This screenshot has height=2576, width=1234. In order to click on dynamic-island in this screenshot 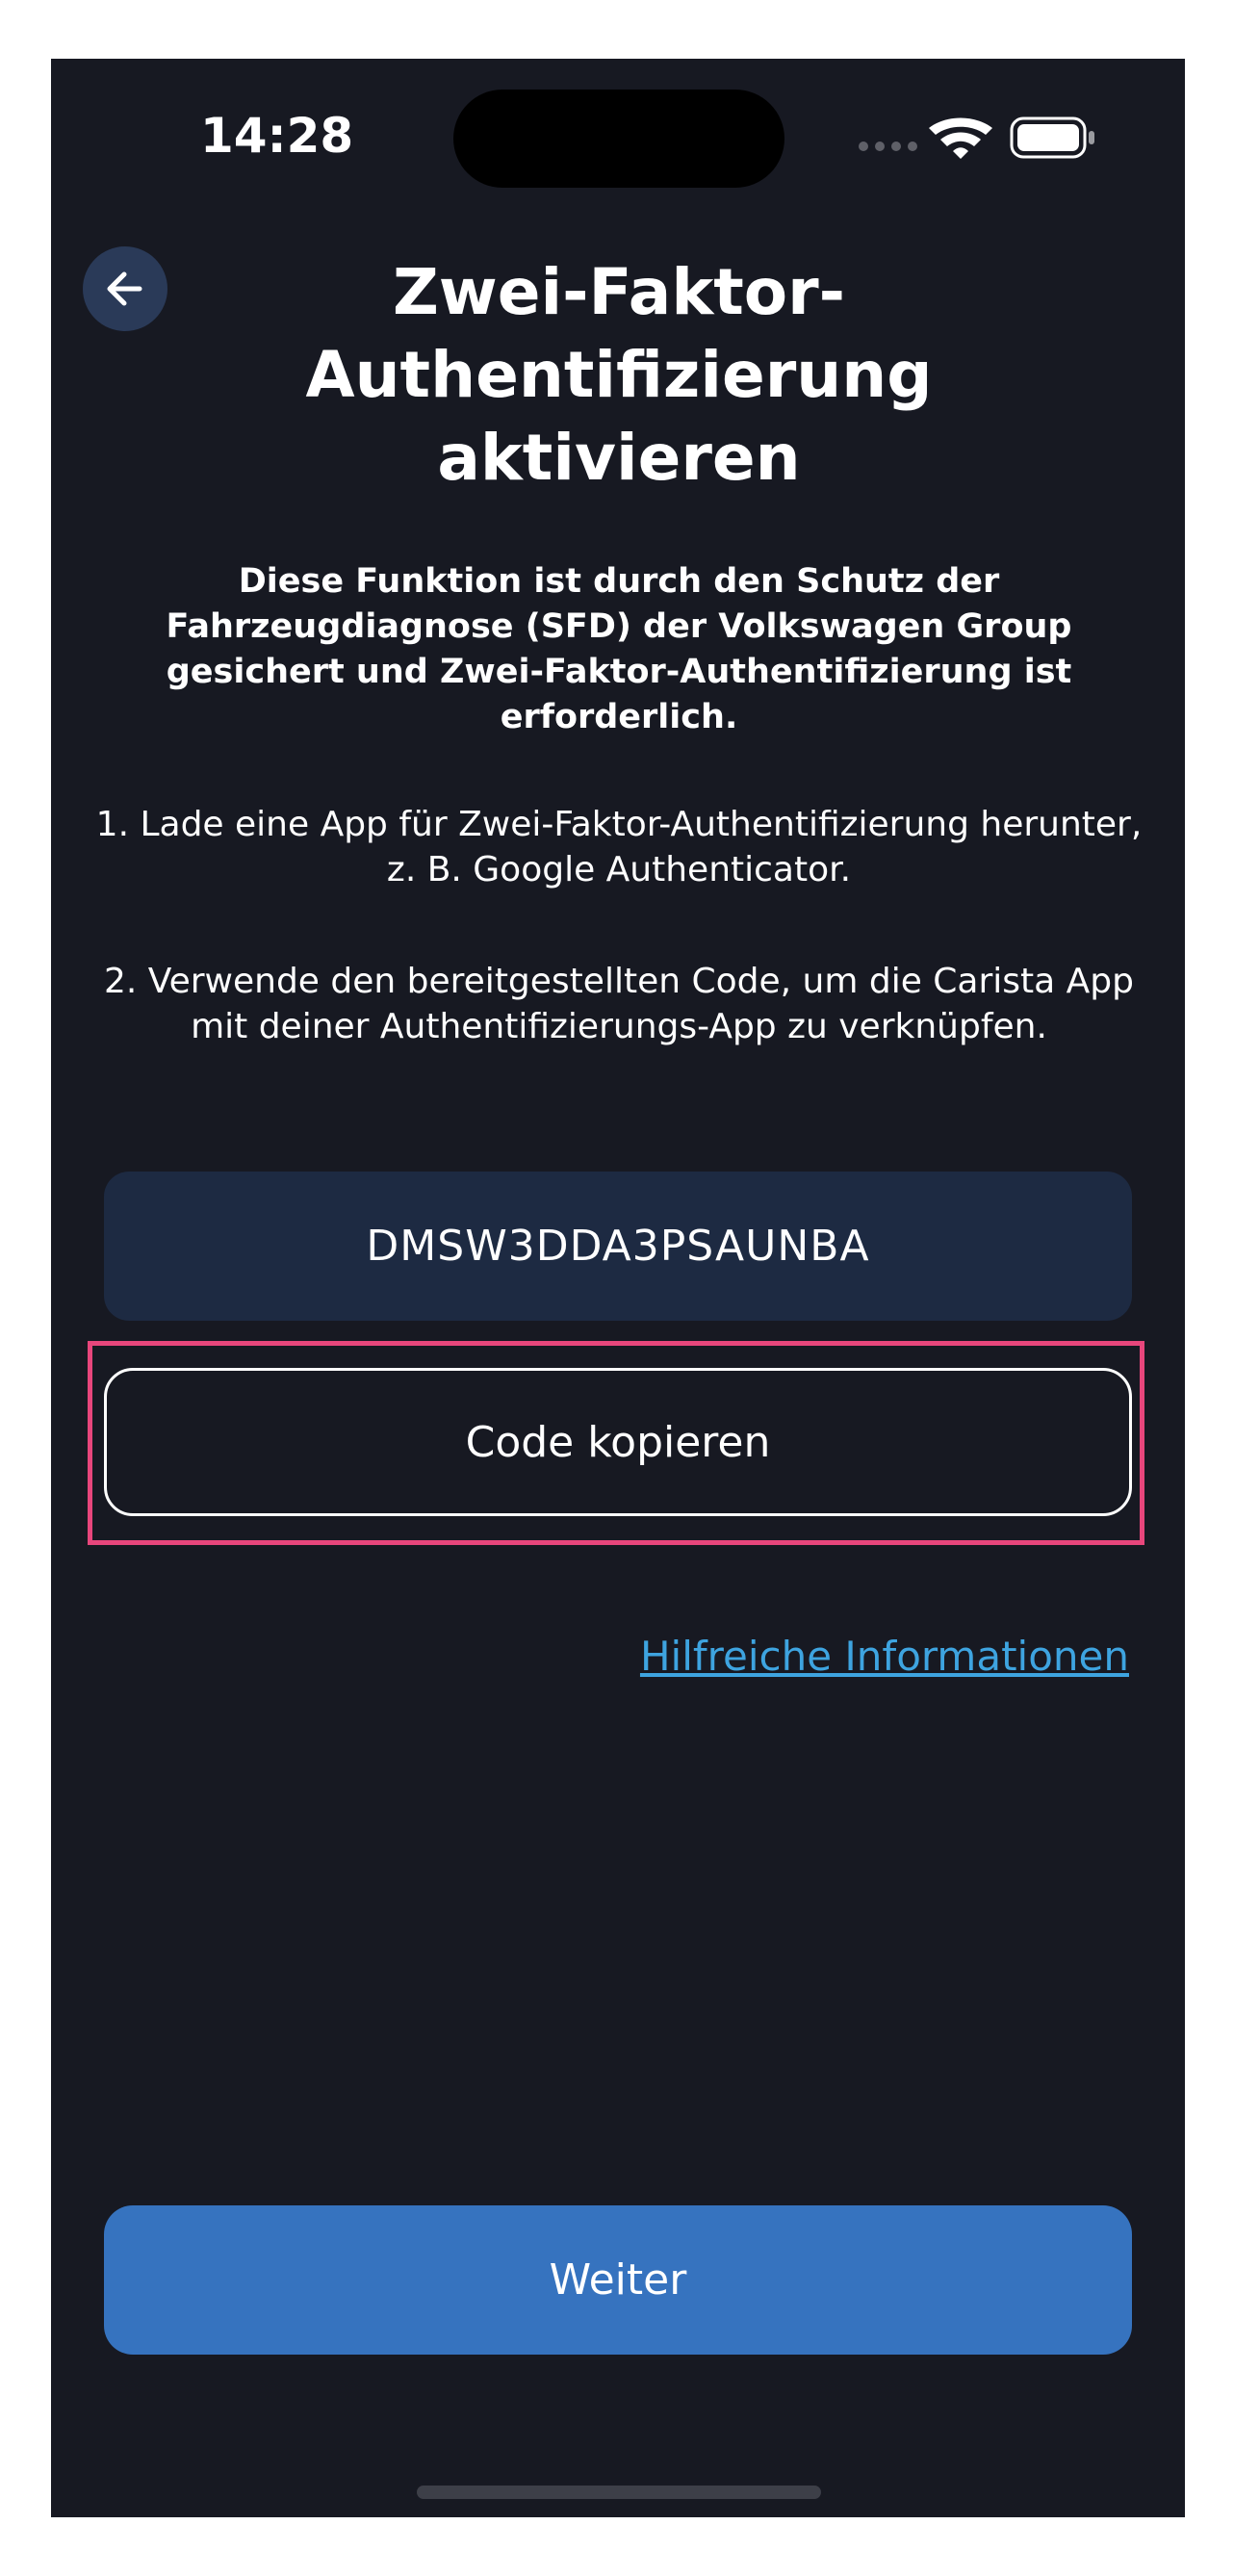, I will do `click(618, 139)`.